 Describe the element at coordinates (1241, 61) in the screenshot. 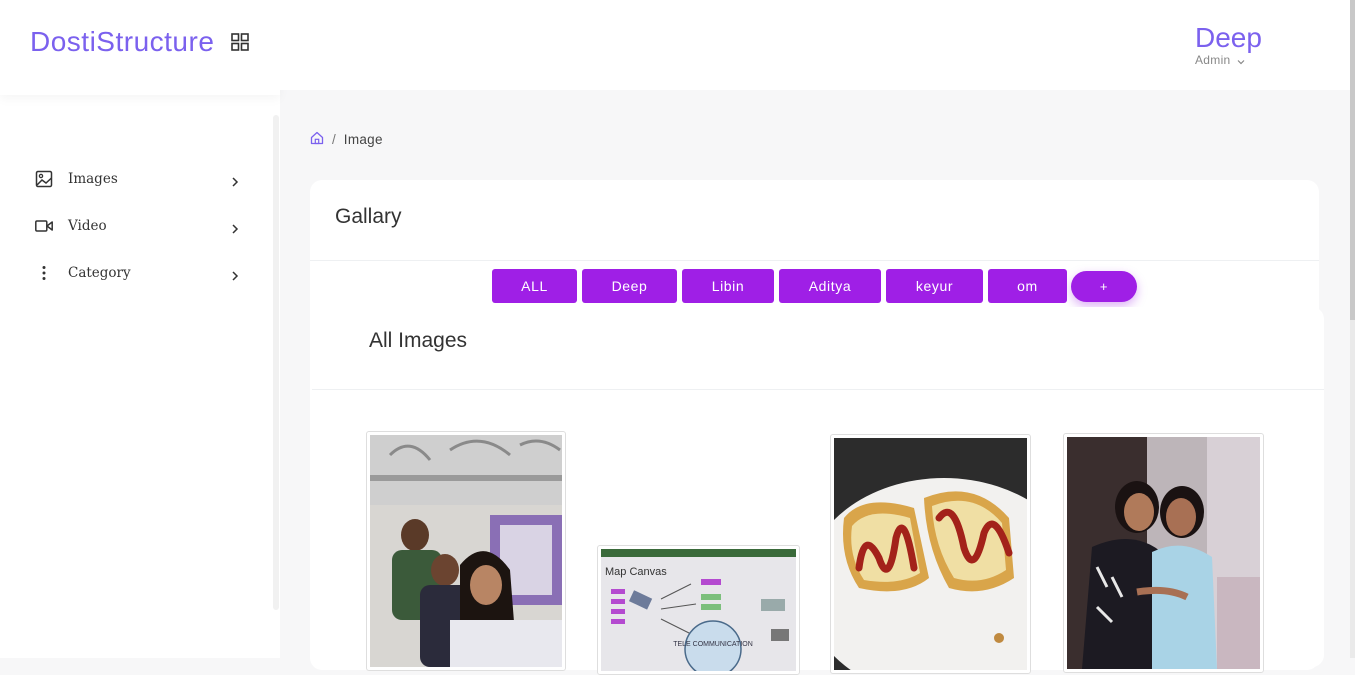

I see `chevron-down-icon` at that location.